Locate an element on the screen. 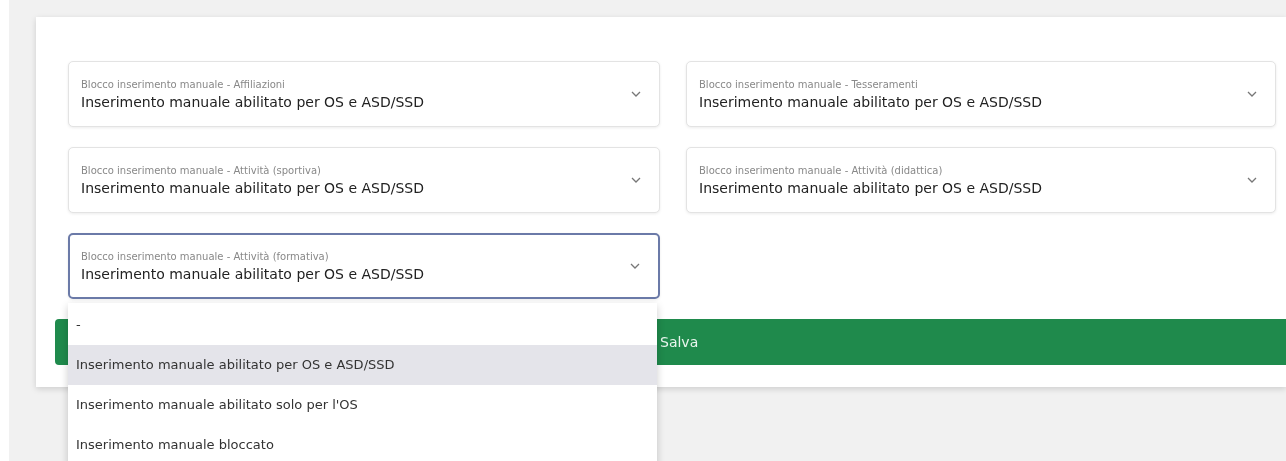 The width and height of the screenshot is (1286, 461). select-field: Blocco inserimento manuale - Tesseramenti Inserimento manuale abilitato per OS e ASD/SSD is located at coordinates (981, 94).